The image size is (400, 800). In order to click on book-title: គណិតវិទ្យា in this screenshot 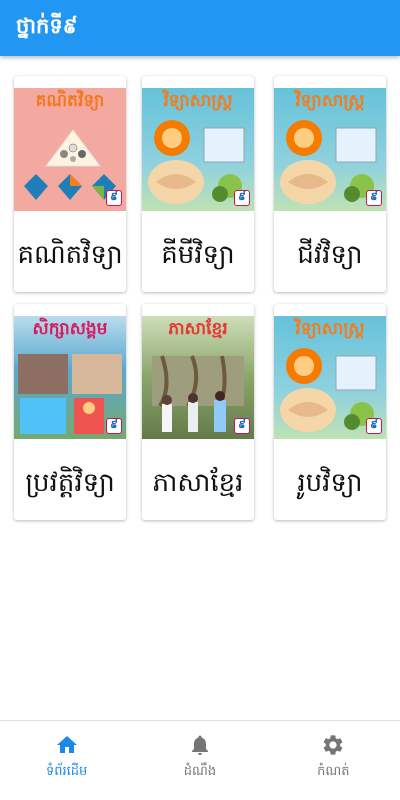, I will do `click(70, 255)`.